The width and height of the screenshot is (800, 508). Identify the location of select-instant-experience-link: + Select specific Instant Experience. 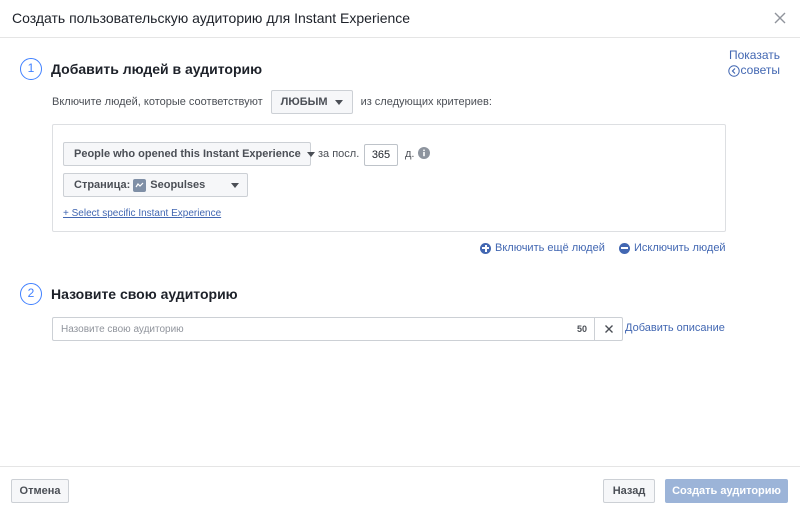
(142, 213).